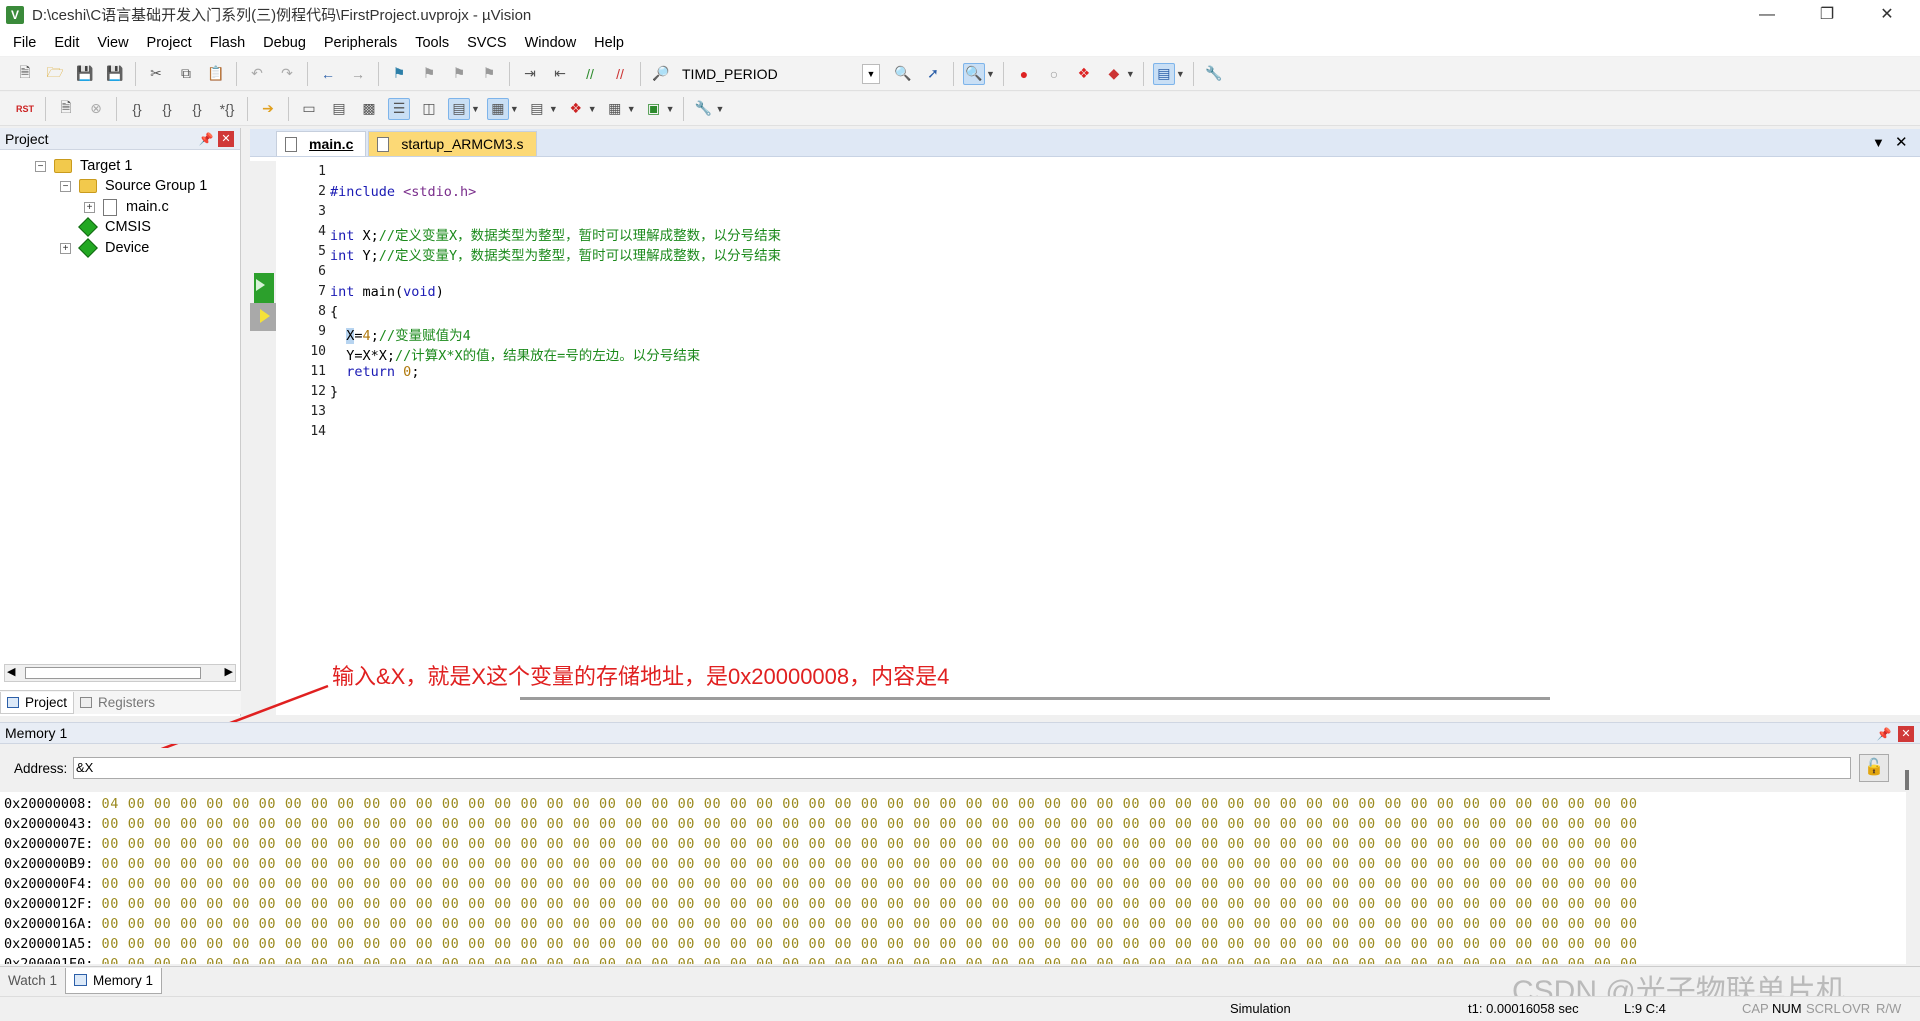  Describe the element at coordinates (933, 74) in the screenshot. I see `incremental-find-icon: ➚` at that location.